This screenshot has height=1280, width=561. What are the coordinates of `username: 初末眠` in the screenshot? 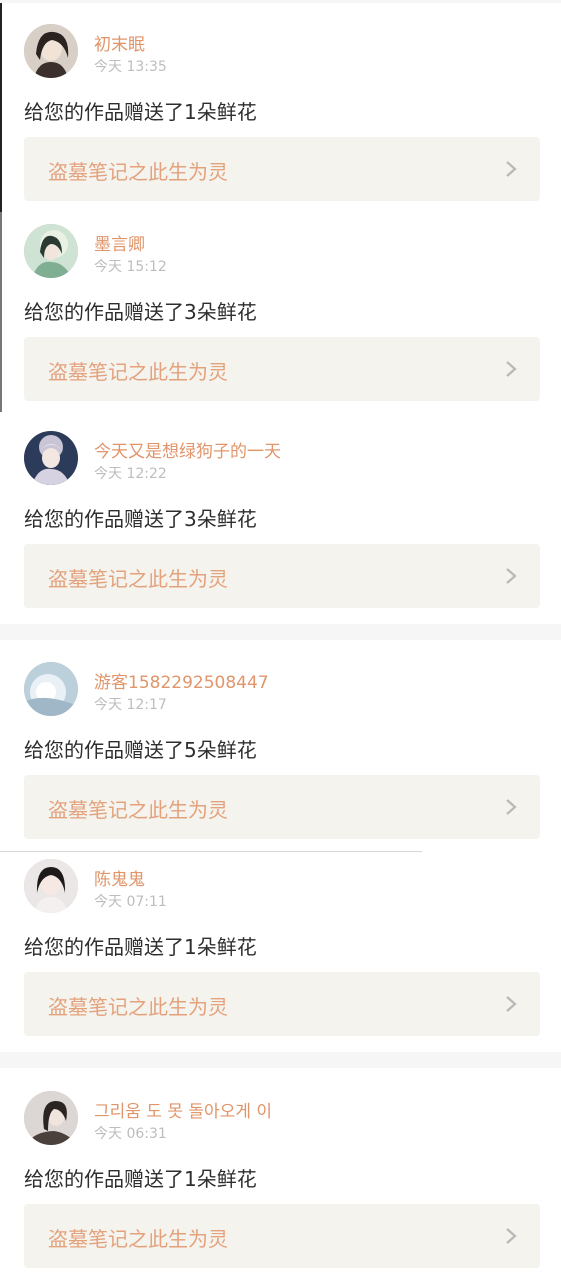 It's located at (119, 42).